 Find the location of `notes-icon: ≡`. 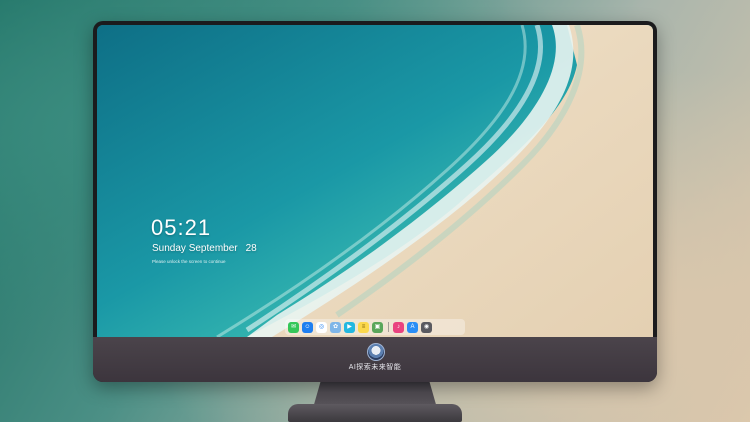

notes-icon: ≡ is located at coordinates (363, 327).